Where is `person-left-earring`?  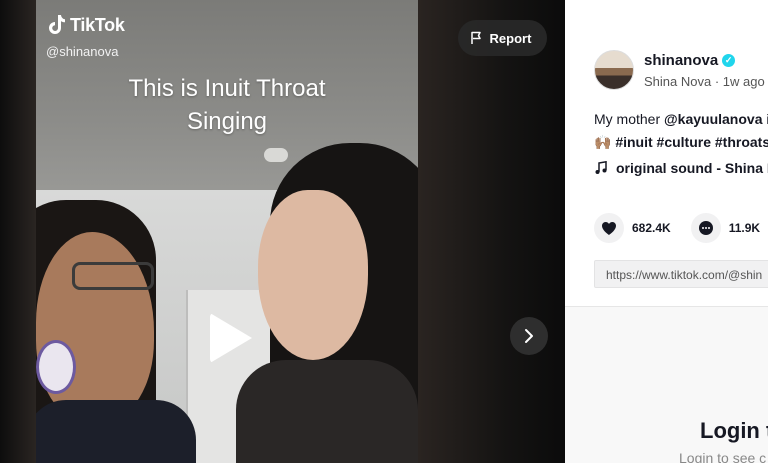 person-left-earring is located at coordinates (56, 367).